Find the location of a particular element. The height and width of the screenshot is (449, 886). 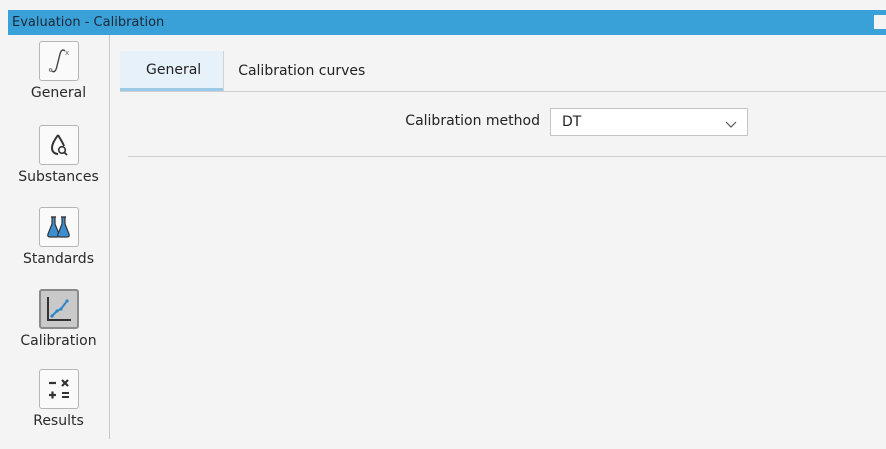

sidebar-item-label: Substances is located at coordinates (58, 177).